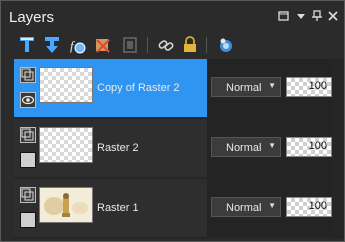  What do you see at coordinates (130, 45) in the screenshot?
I see `merge-icon` at bounding box center [130, 45].